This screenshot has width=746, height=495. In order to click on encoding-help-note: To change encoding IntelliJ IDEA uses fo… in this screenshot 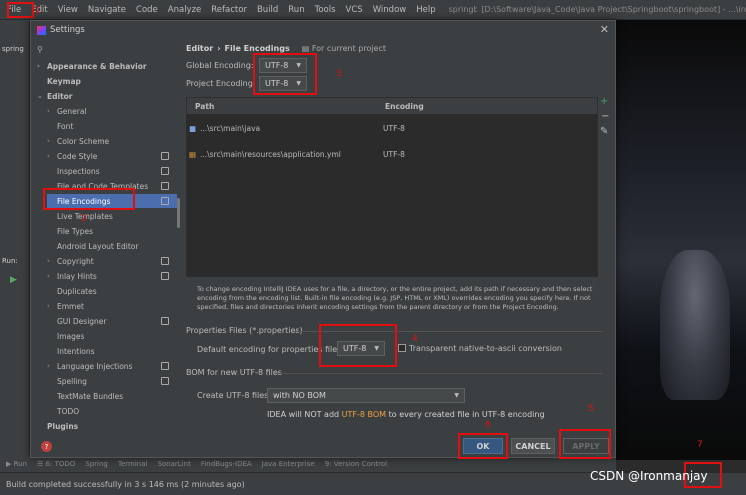, I will do `click(395, 298)`.